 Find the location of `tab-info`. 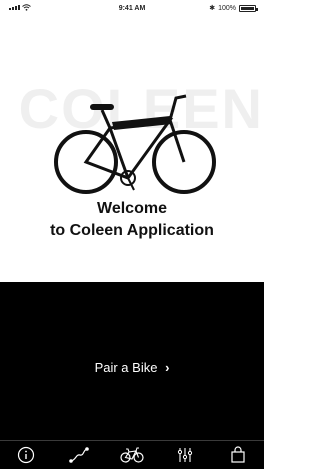

tab-info is located at coordinates (26, 455).